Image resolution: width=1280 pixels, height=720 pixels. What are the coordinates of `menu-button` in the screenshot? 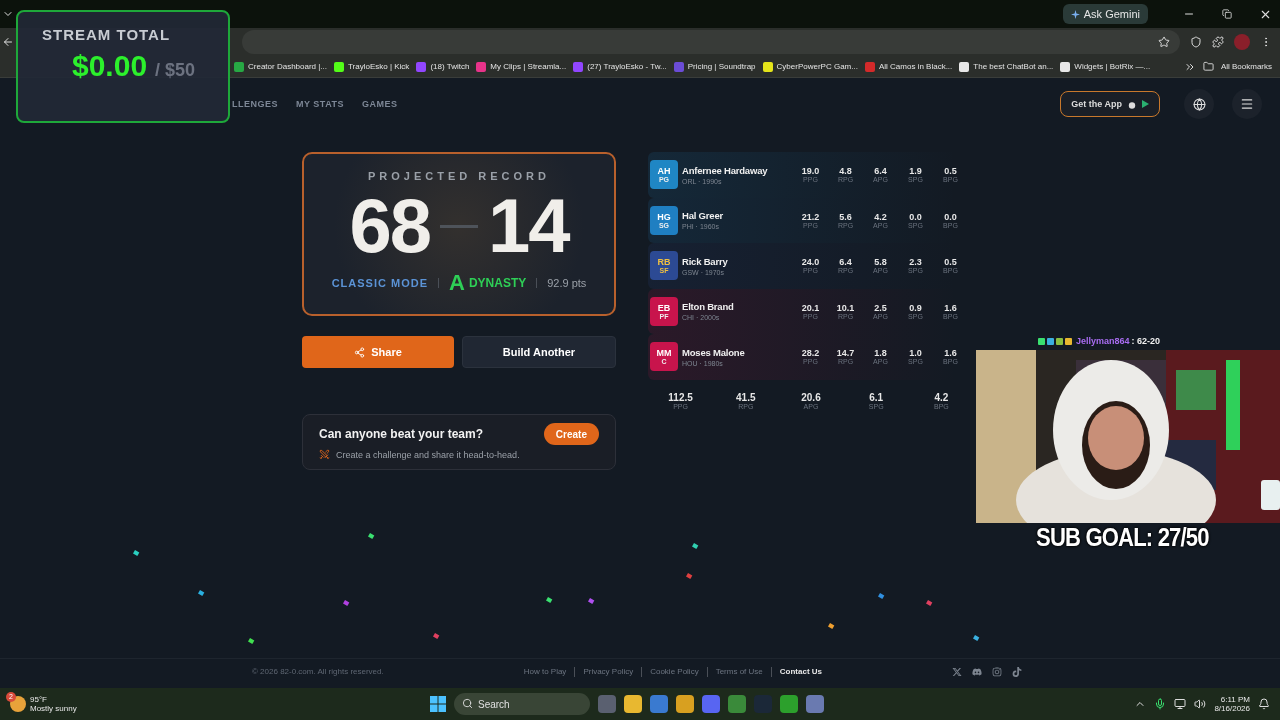 It's located at (1247, 104).